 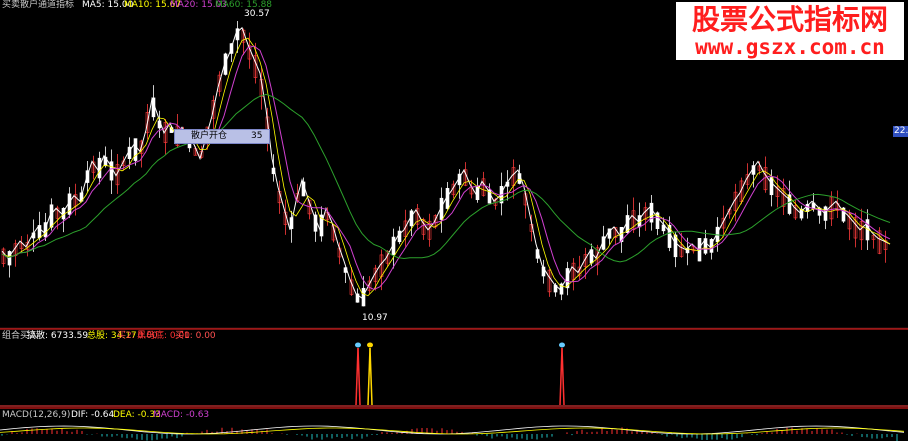 I want to click on sub-value-1: 搞散: 6733.59, so click(x=58, y=336).